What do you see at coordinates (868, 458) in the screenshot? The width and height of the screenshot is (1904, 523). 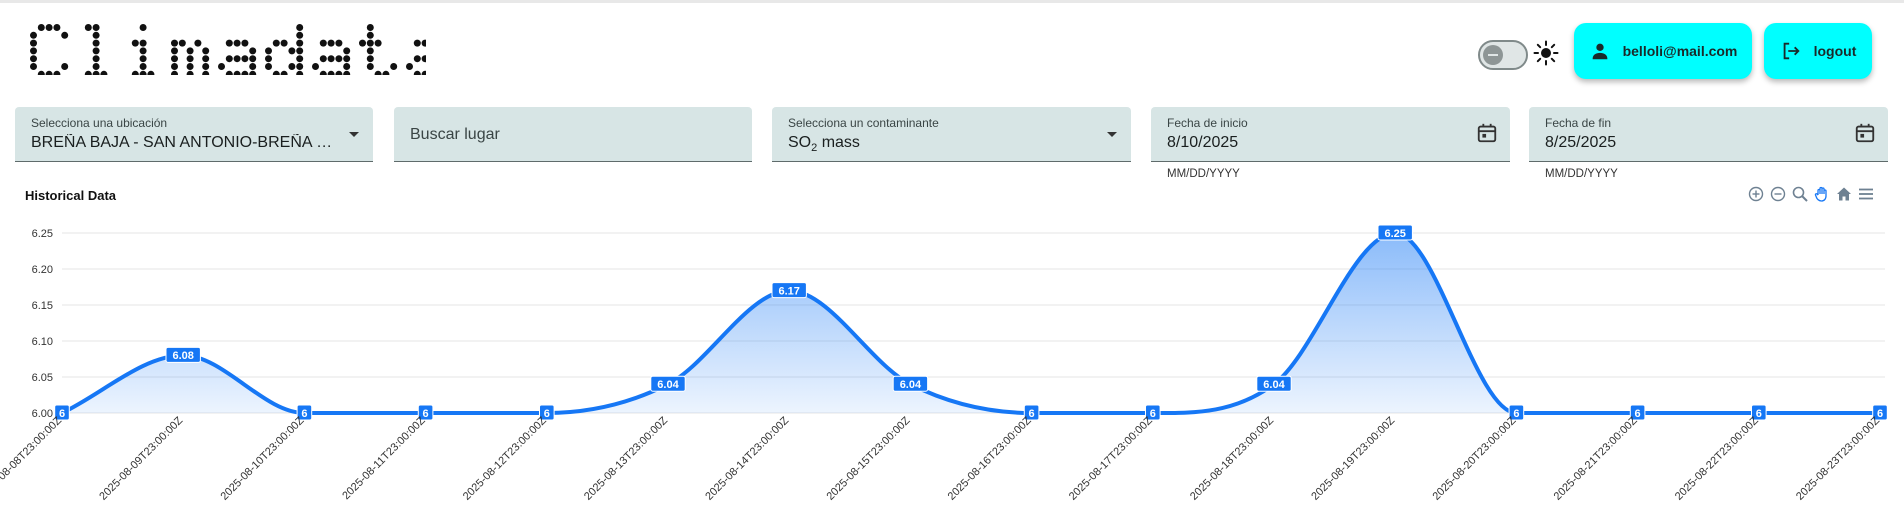 I see `x-tick-label: 2025-08-15T23:00:00Z` at bounding box center [868, 458].